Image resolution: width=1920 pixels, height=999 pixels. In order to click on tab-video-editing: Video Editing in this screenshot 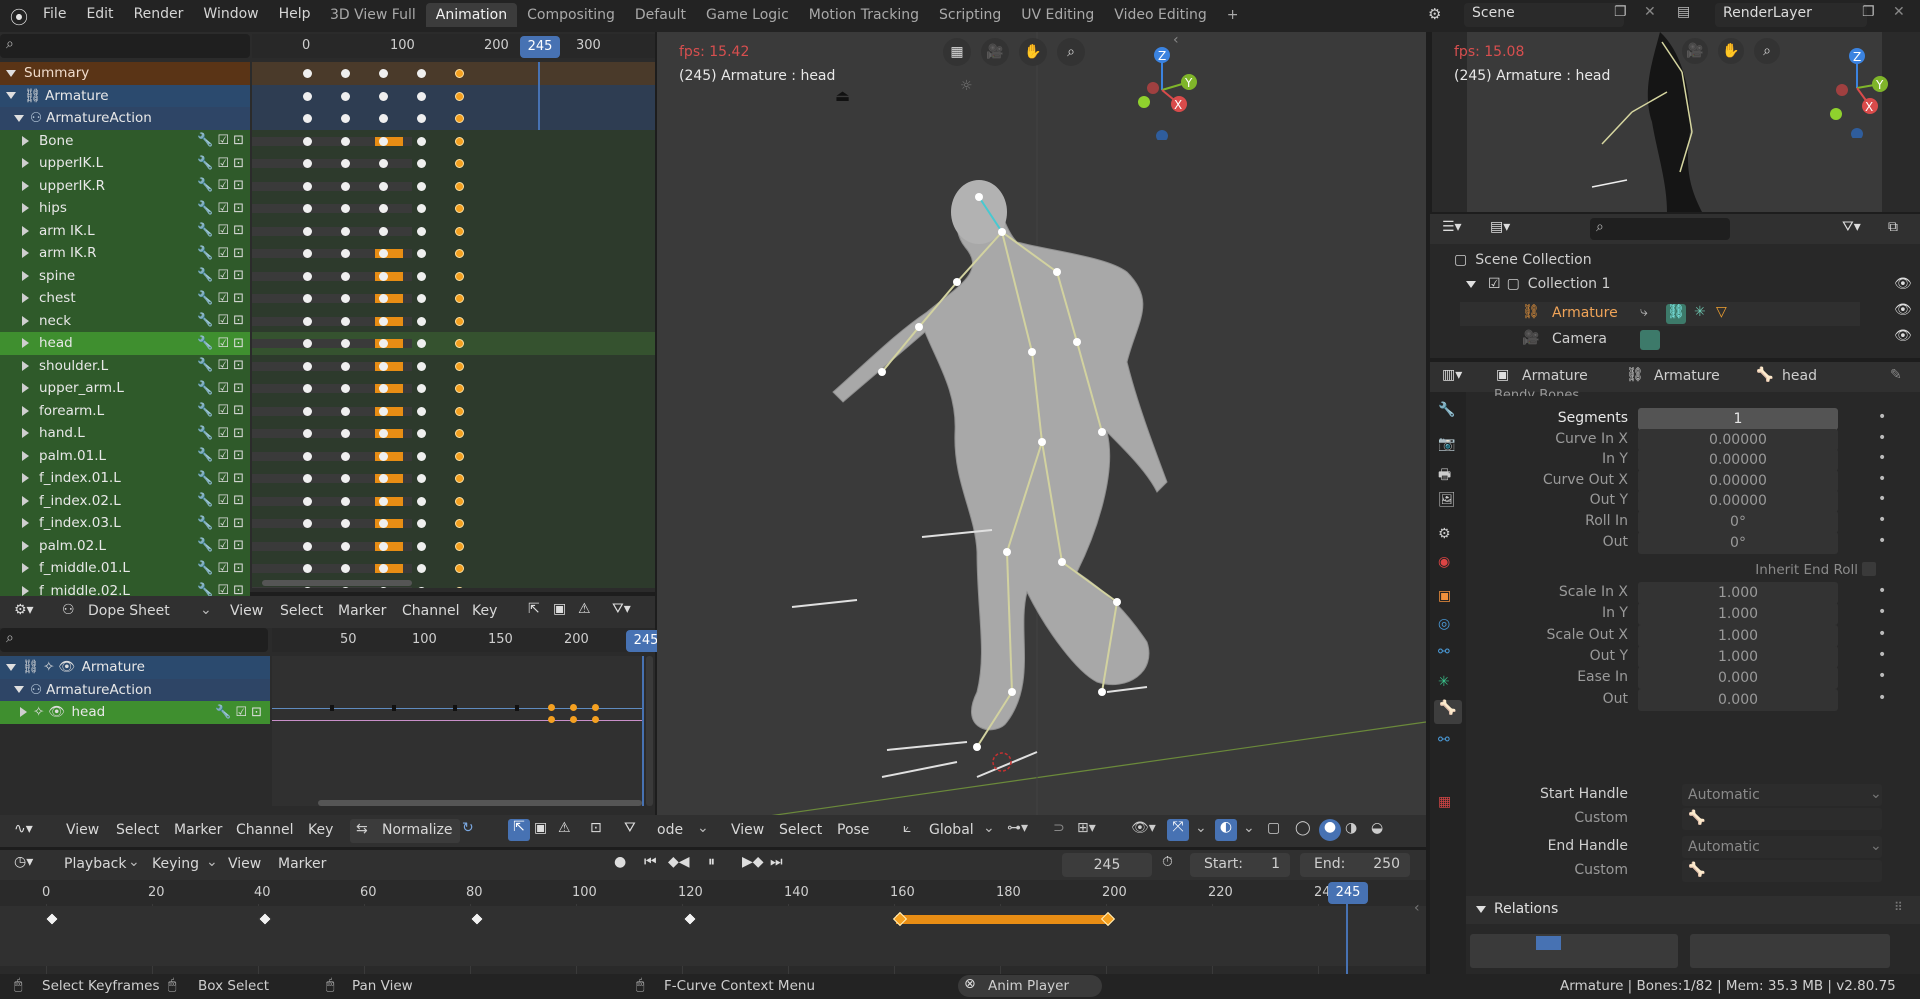, I will do `click(1160, 15)`.